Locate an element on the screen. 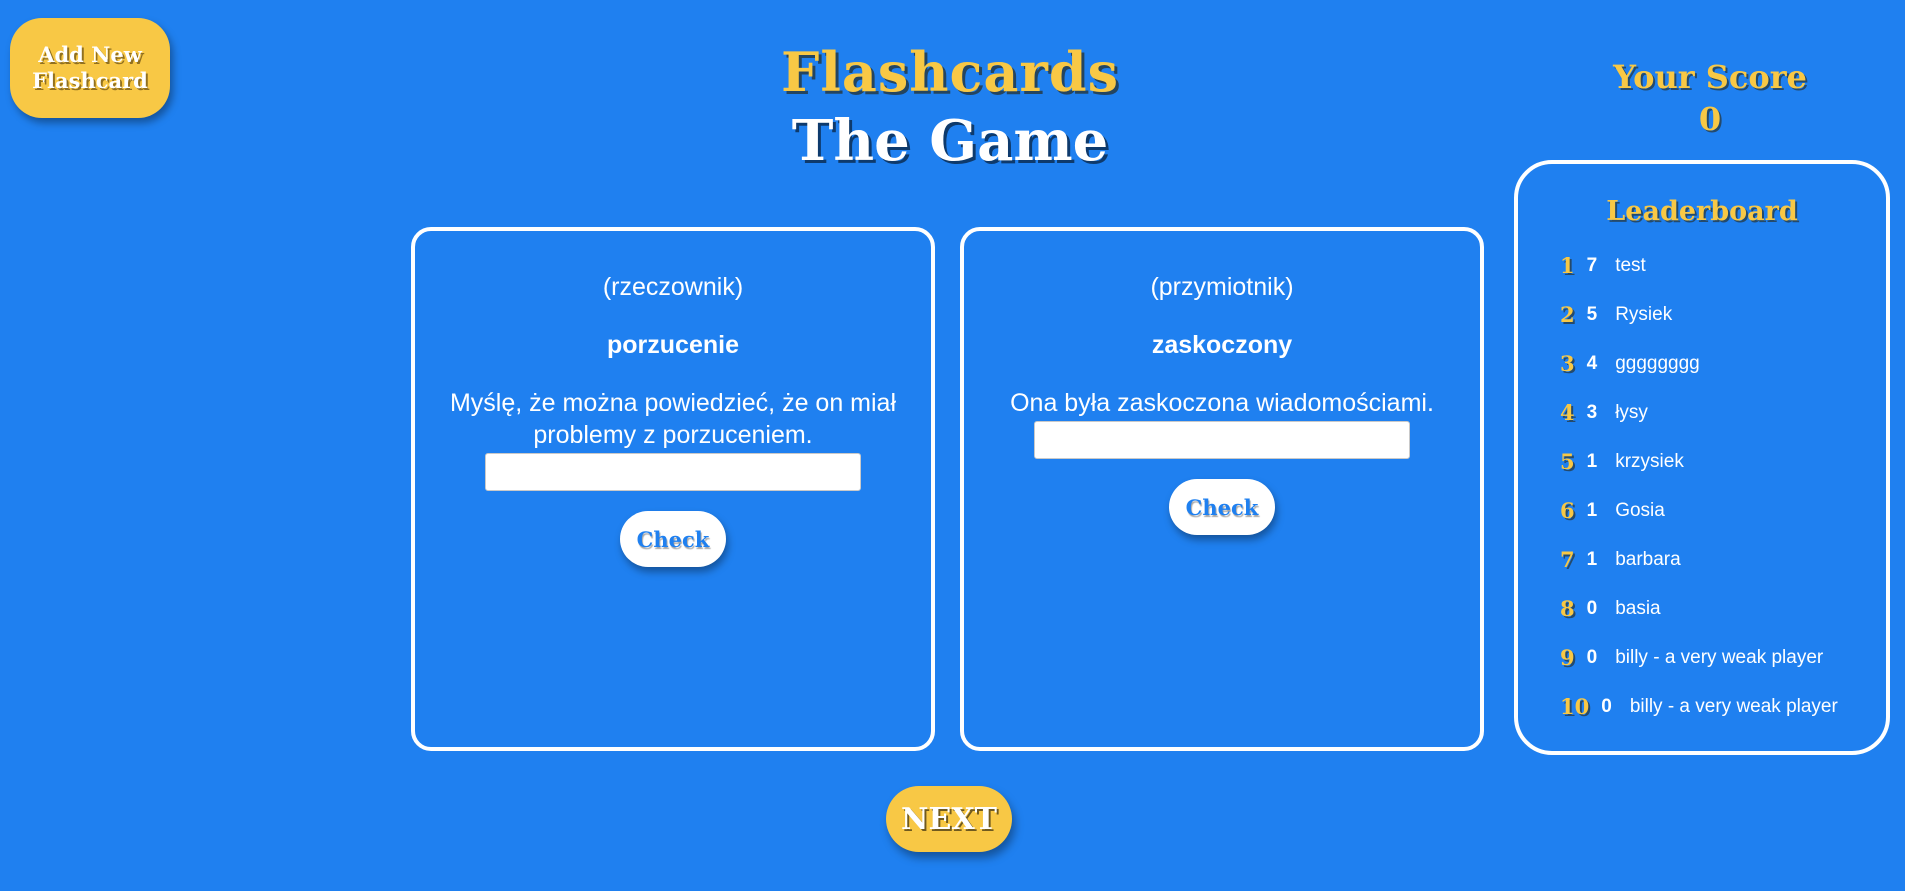  leaderboard-rank: 5 is located at coordinates (1567, 461).